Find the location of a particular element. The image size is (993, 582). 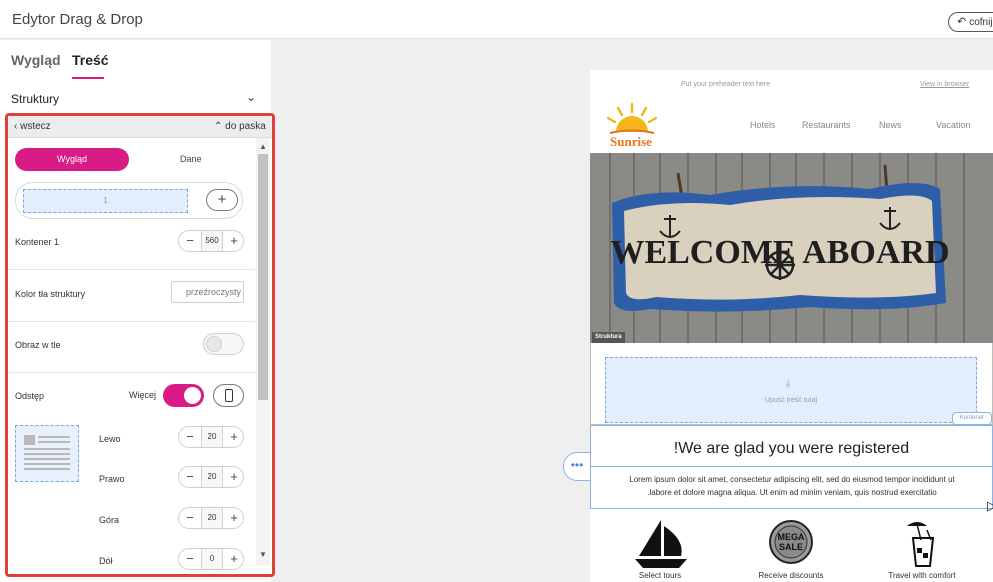

spacing-right-value: 20 is located at coordinates (212, 477).